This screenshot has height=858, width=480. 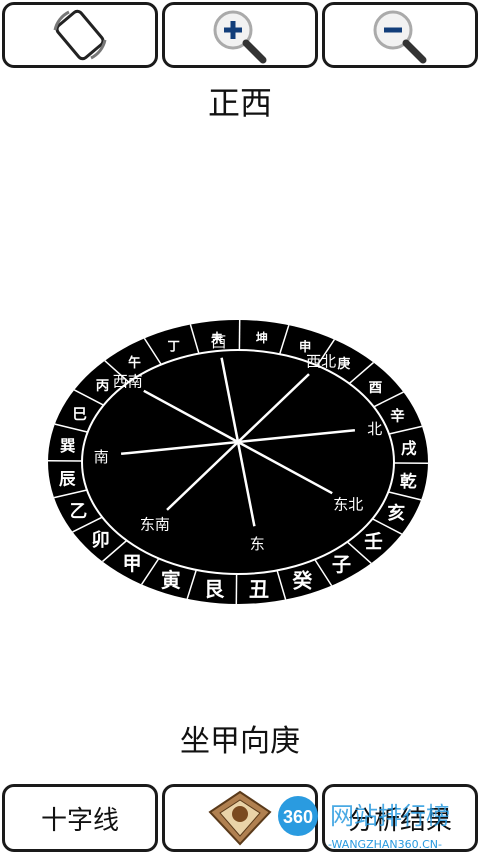 I want to click on analysis-label: 分析结果, so click(x=400, y=818).